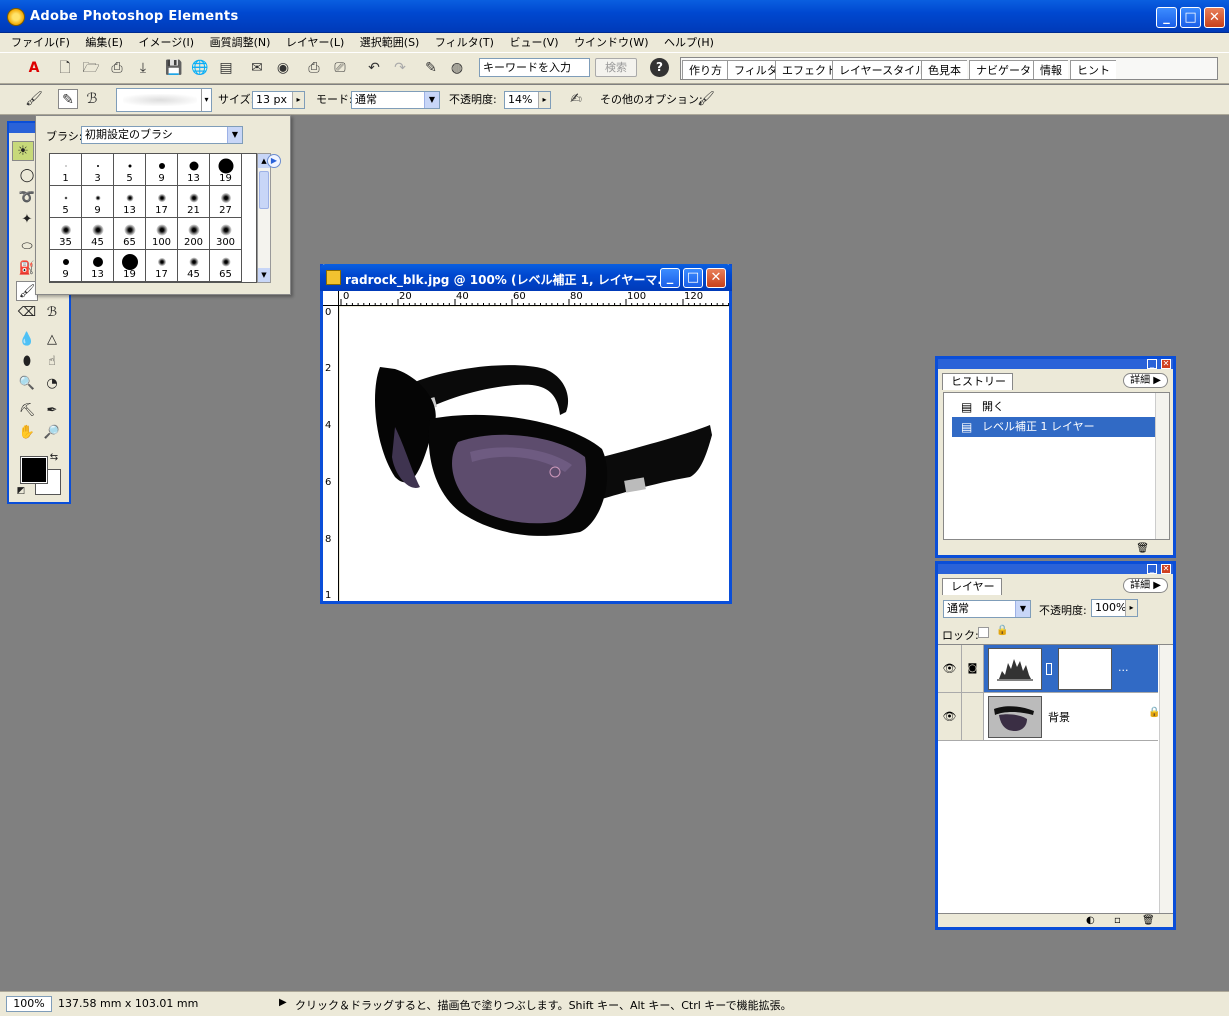  Describe the element at coordinates (130, 266) in the screenshot. I see `brush-preset-cell: 19` at that location.